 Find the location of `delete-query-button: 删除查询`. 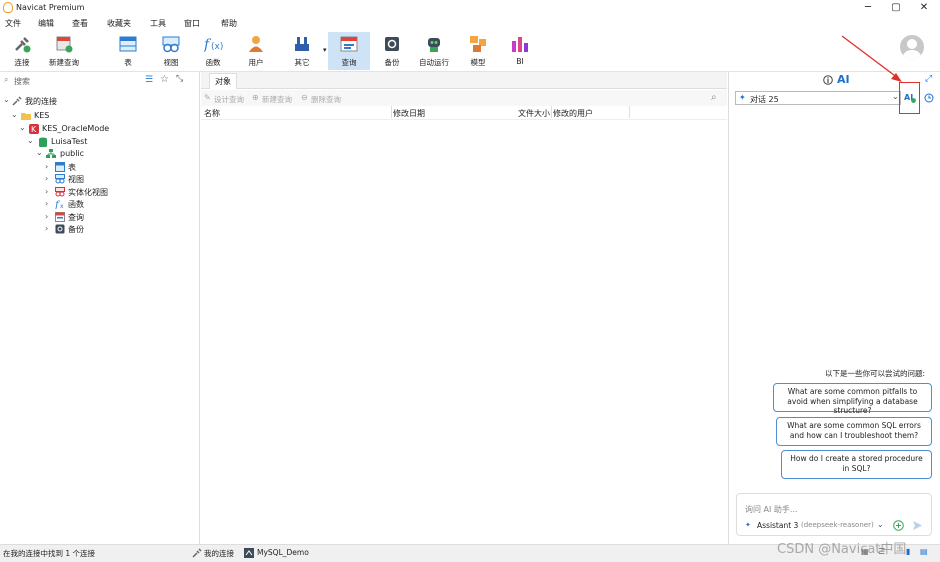

delete-query-button: 删除查询 is located at coordinates (326, 99).